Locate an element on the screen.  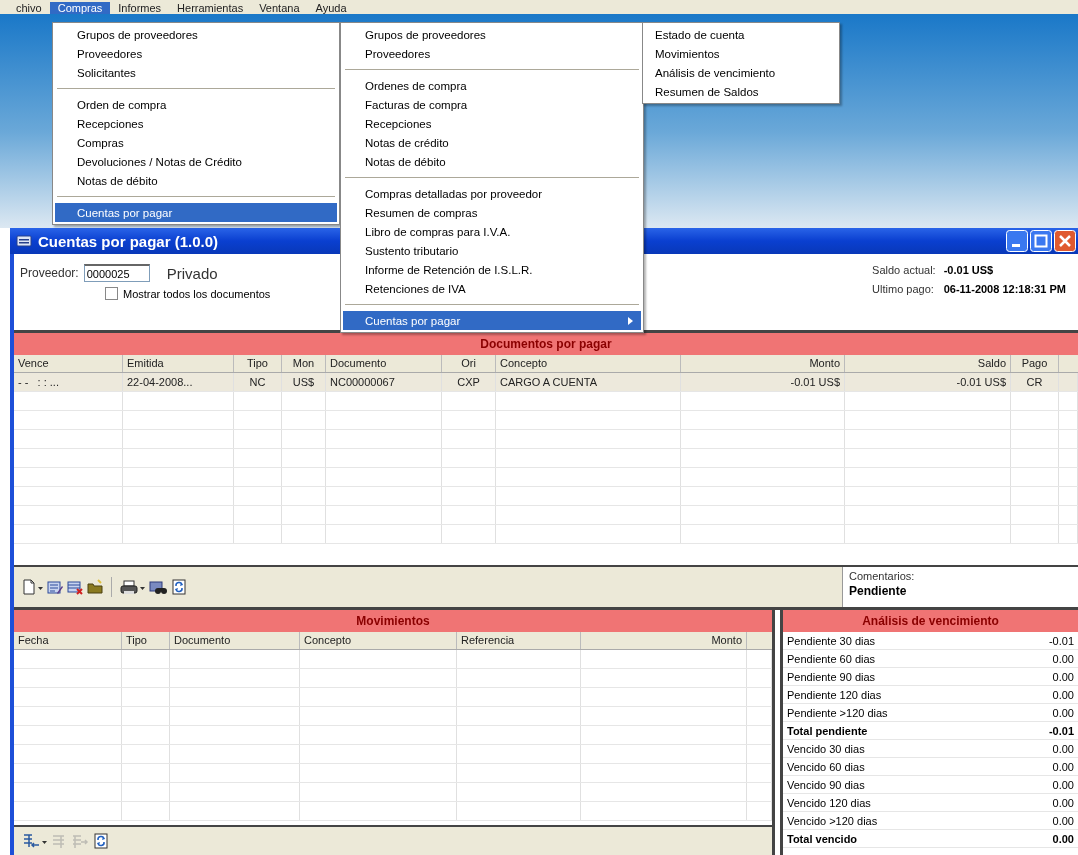
menu-item: Libro de compras para I.V.A. is located at coordinates (492, 231).